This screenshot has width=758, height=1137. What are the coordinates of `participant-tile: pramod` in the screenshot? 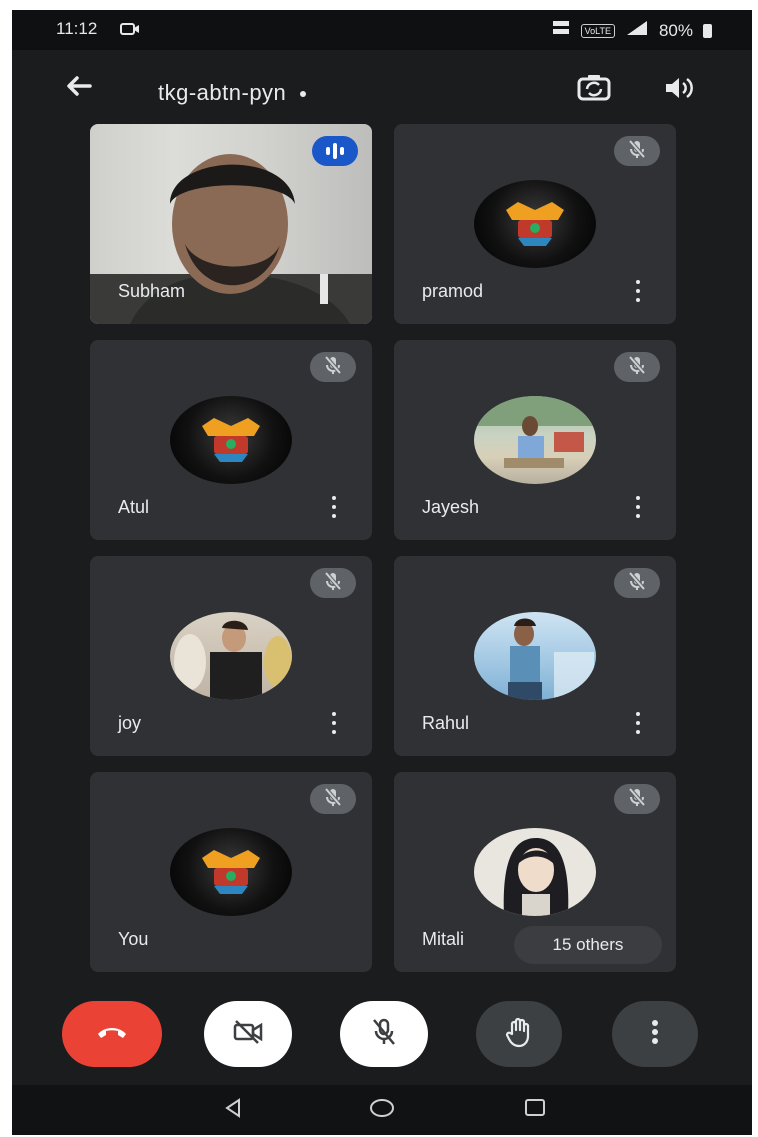 It's located at (535, 224).